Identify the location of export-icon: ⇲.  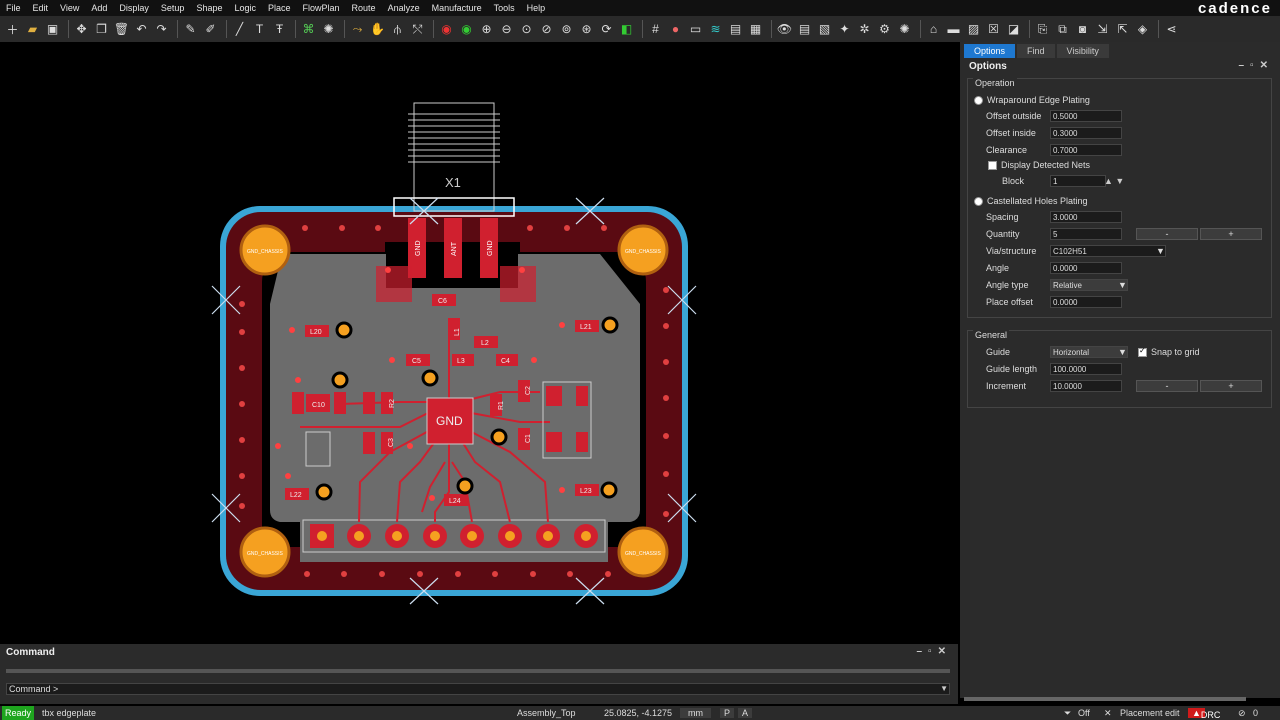
(1102, 29).